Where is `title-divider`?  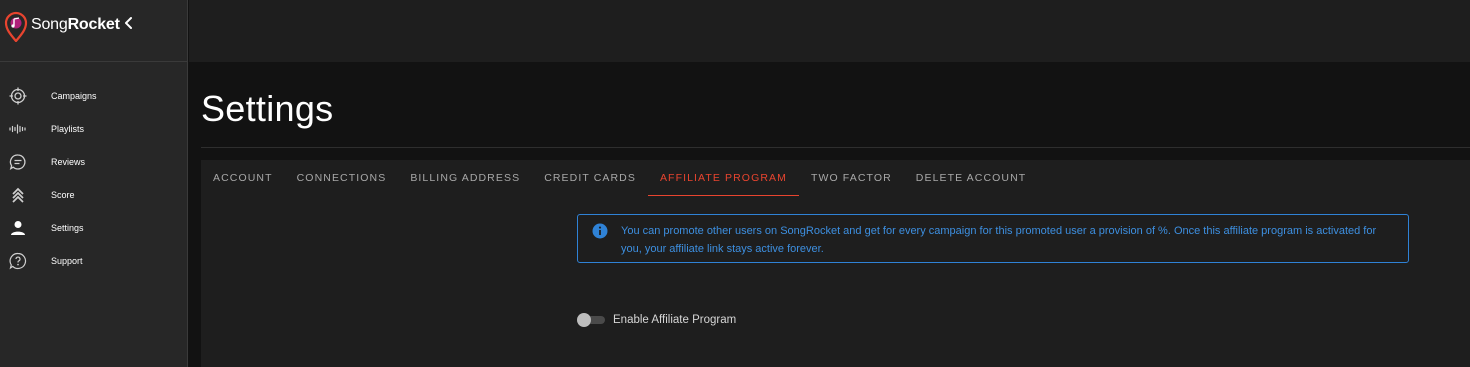 title-divider is located at coordinates (835, 147).